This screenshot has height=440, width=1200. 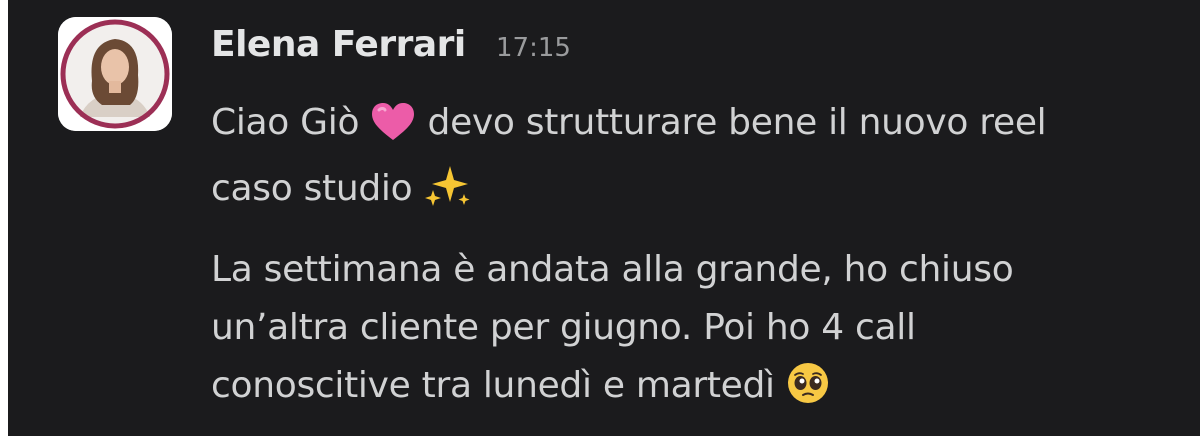 I want to click on avatar, so click(x=115, y=74).